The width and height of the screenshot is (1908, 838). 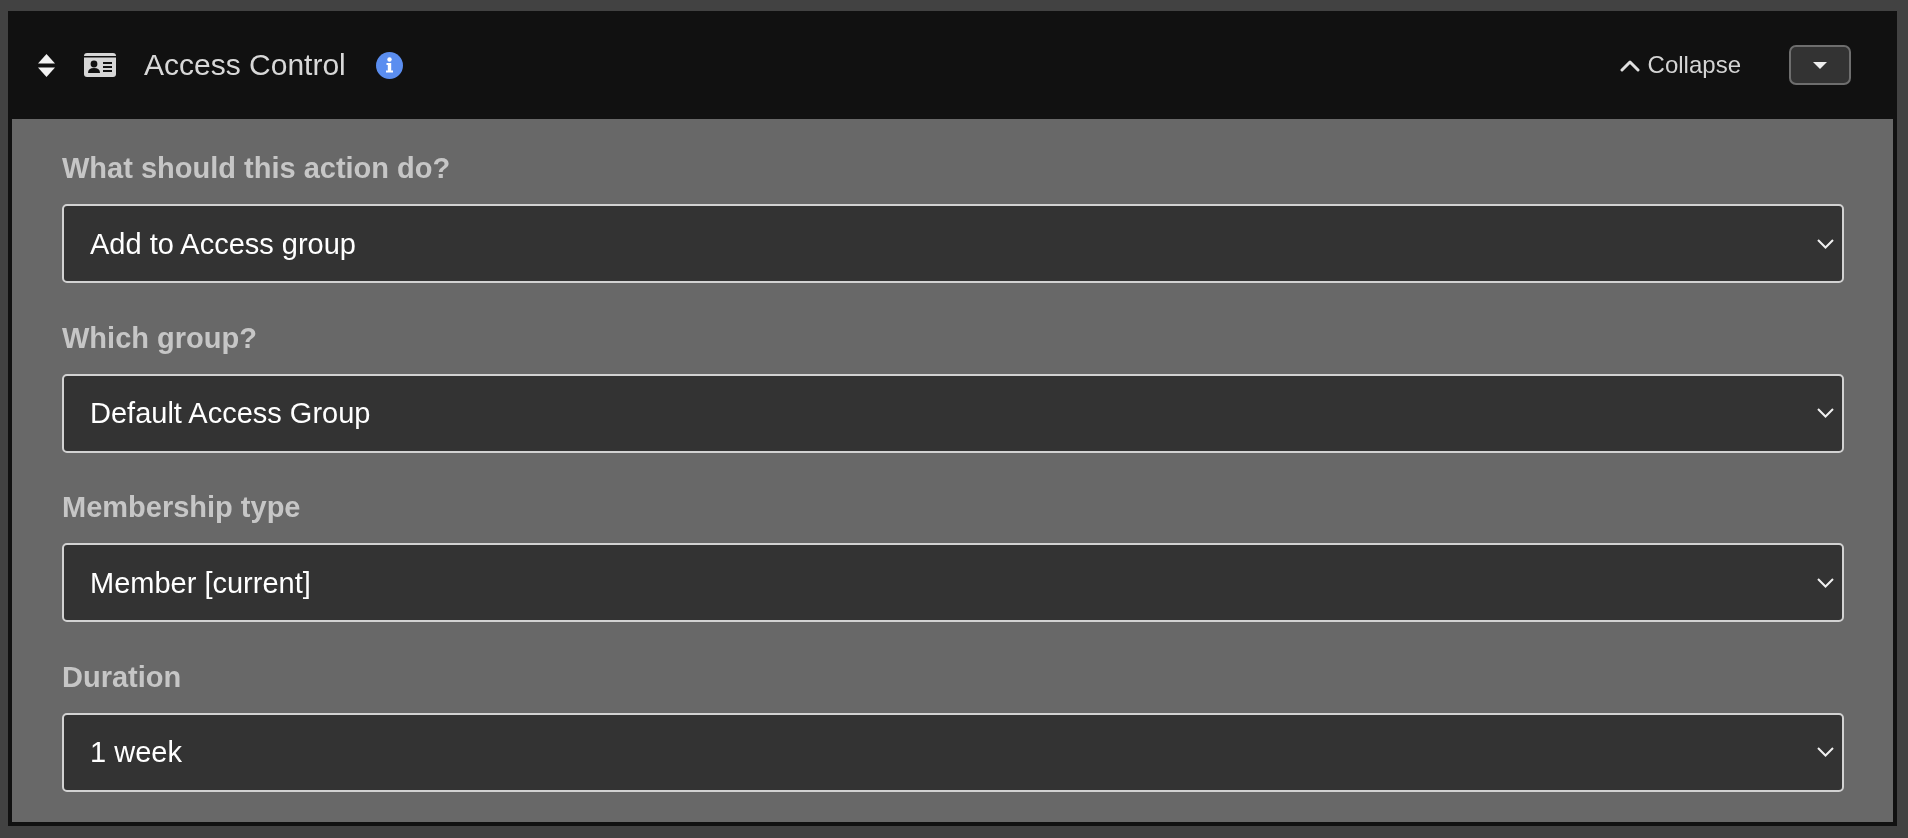 What do you see at coordinates (122, 676) in the screenshot?
I see `field-label: Duration` at bounding box center [122, 676].